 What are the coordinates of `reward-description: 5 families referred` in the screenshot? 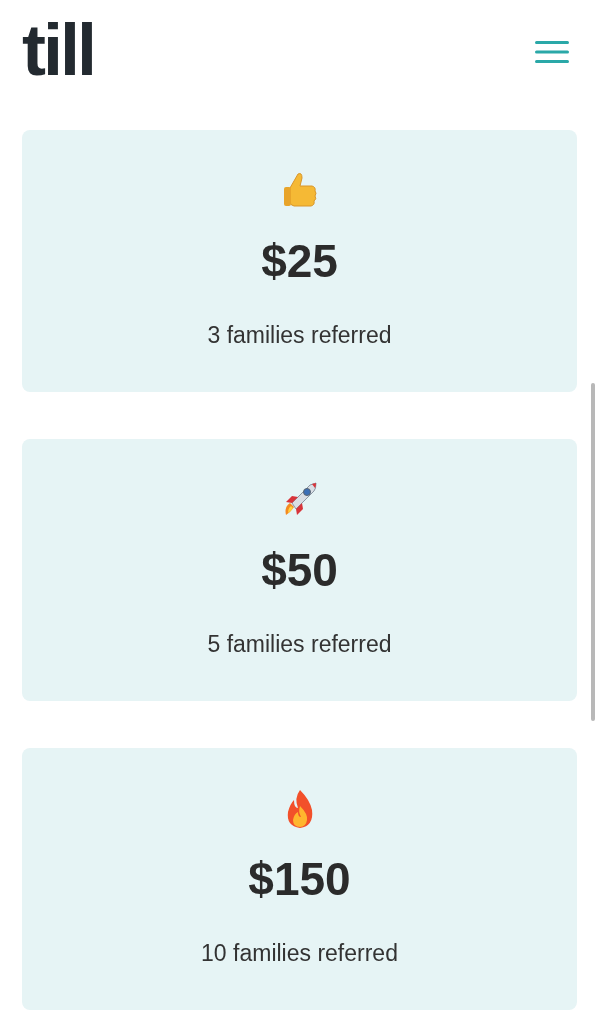 It's located at (299, 644).